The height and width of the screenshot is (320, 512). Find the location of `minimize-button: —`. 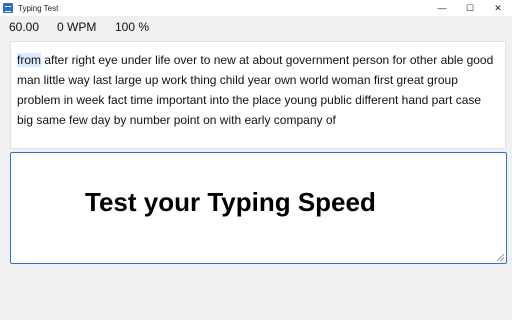

minimize-button: — is located at coordinates (442, 8).